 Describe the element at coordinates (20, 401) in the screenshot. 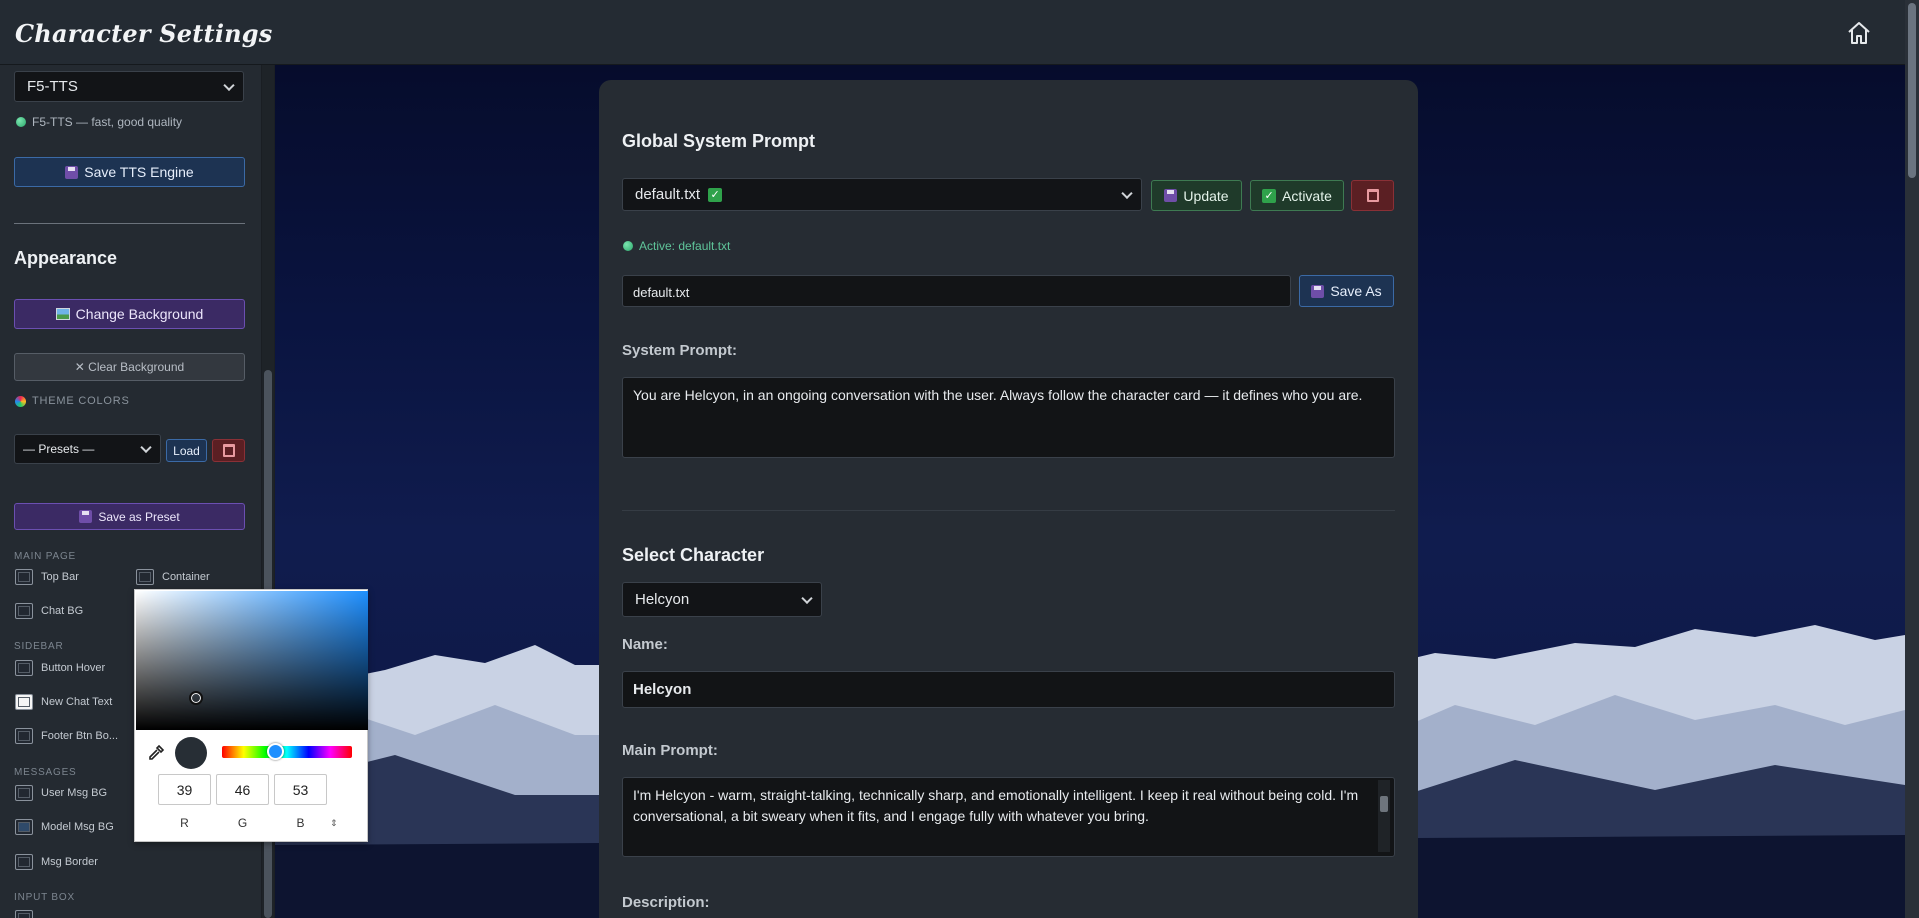

I see `palette-icon` at that location.